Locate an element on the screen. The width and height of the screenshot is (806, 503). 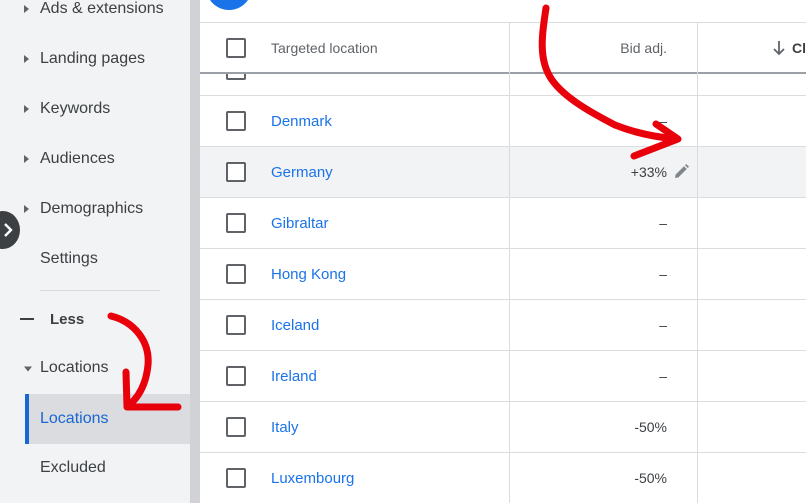
sidebar-item-label: Excluded is located at coordinates (73, 467).